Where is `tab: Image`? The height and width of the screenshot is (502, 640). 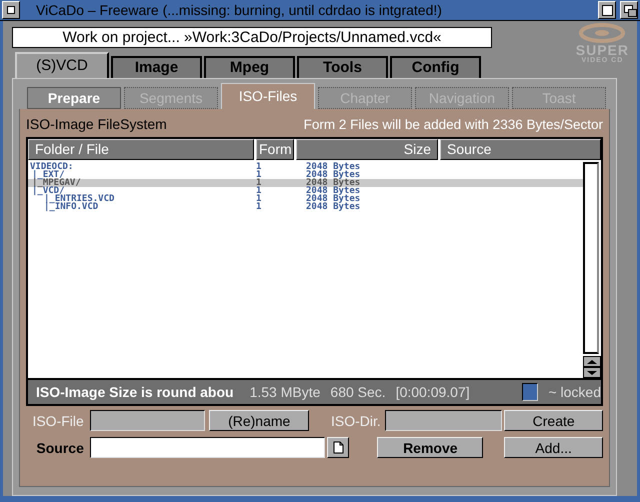
tab: Image is located at coordinates (156, 67).